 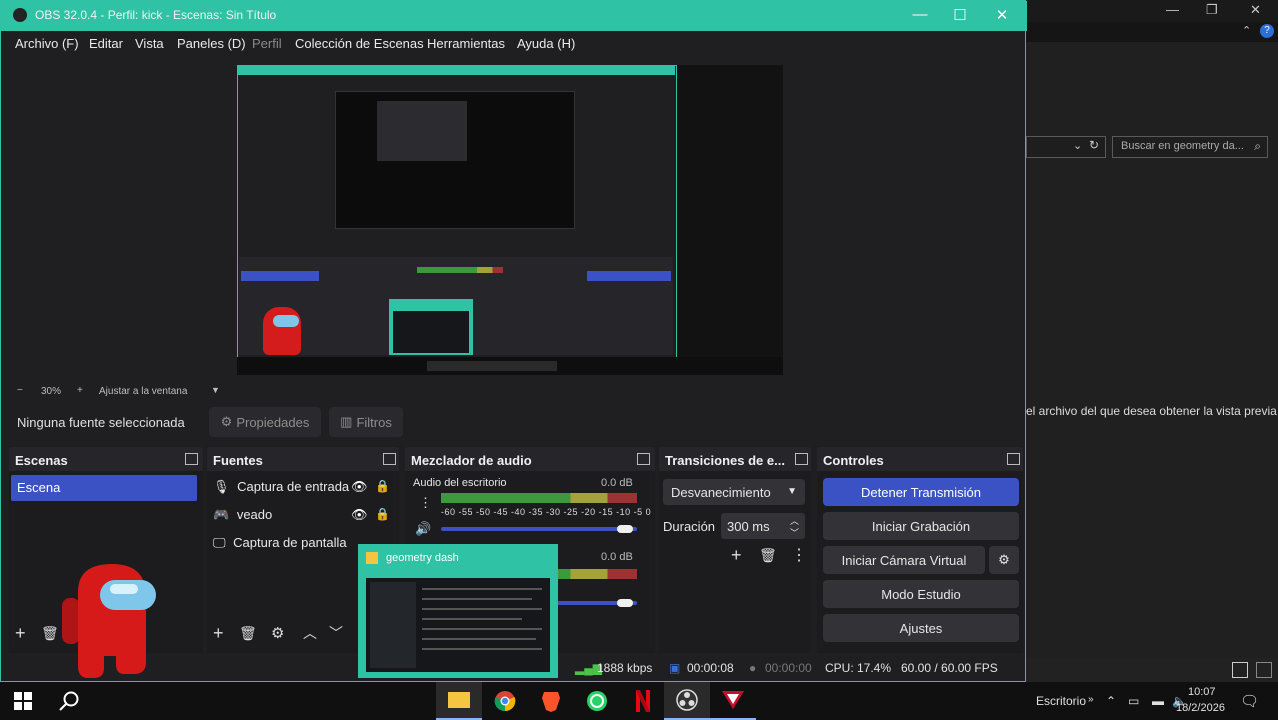 What do you see at coordinates (280, 546) in the screenshot?
I see `source-item: 🖵 Captura de pantalla` at bounding box center [280, 546].